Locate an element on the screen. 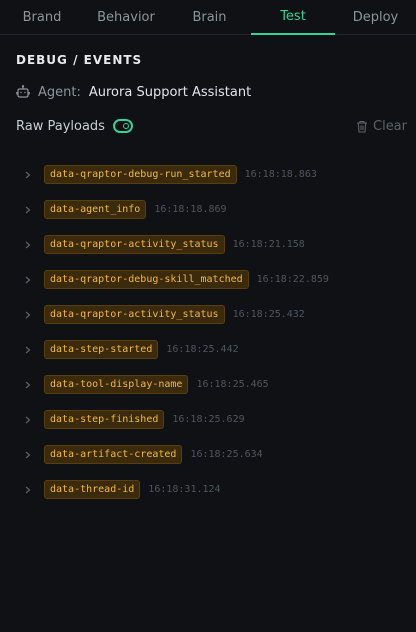  event-row: data-step-finished 16:18:25.629 is located at coordinates (214, 419).